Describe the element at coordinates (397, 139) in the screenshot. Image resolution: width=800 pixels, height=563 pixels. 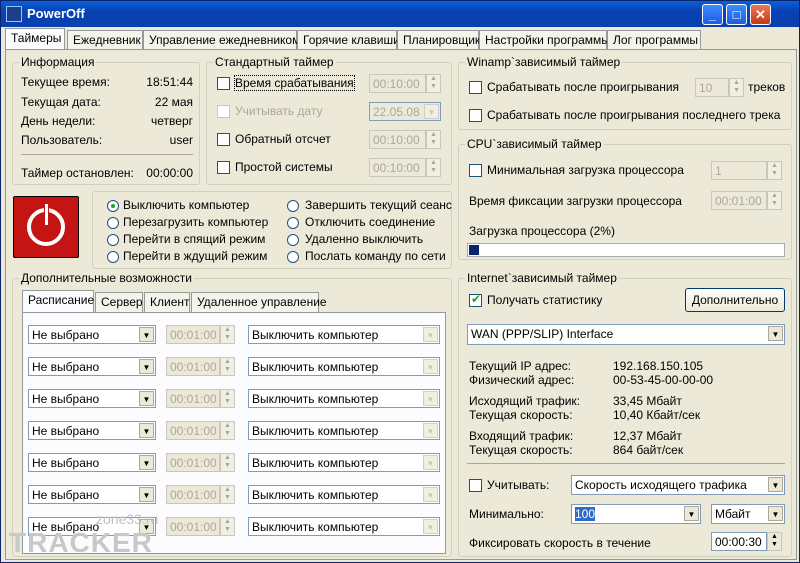
I see `countdown-field: 00:10:00` at that location.